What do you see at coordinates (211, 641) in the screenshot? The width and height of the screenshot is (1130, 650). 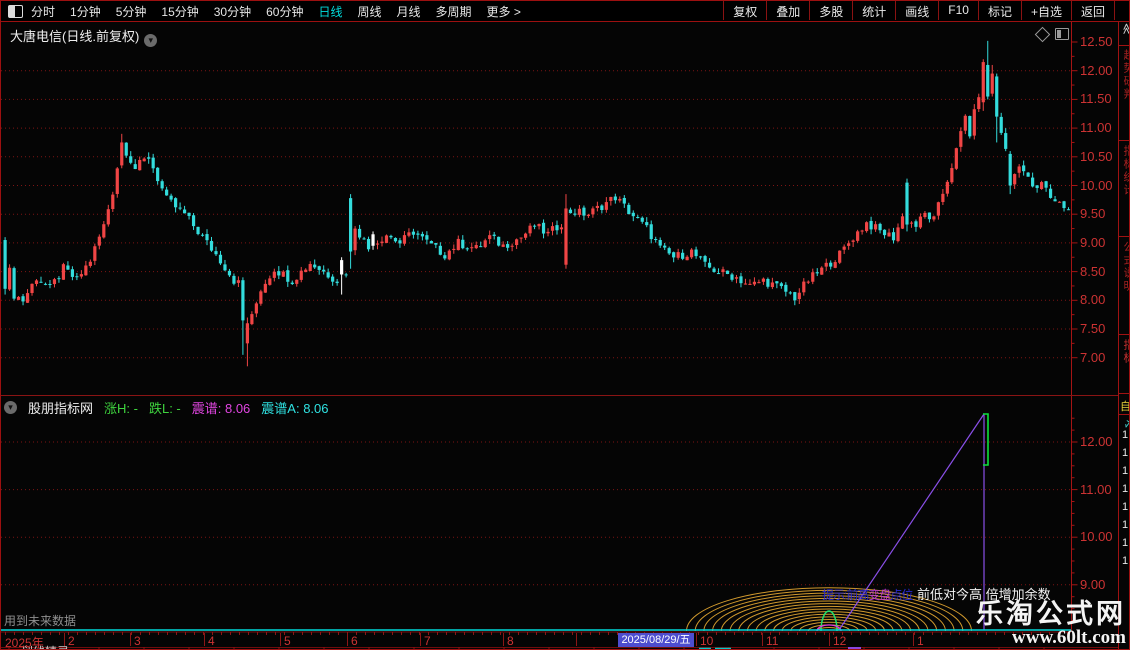 I see `month-label: 4` at bounding box center [211, 641].